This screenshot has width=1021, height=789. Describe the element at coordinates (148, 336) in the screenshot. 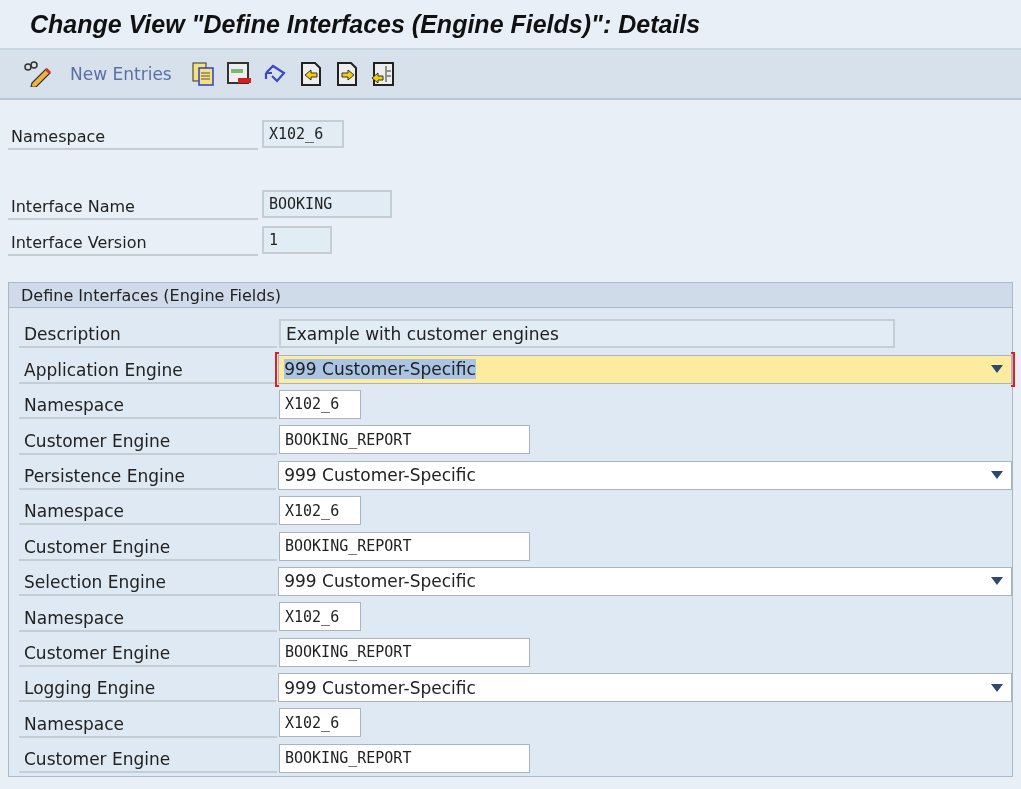

I see `field-label: Description` at that location.